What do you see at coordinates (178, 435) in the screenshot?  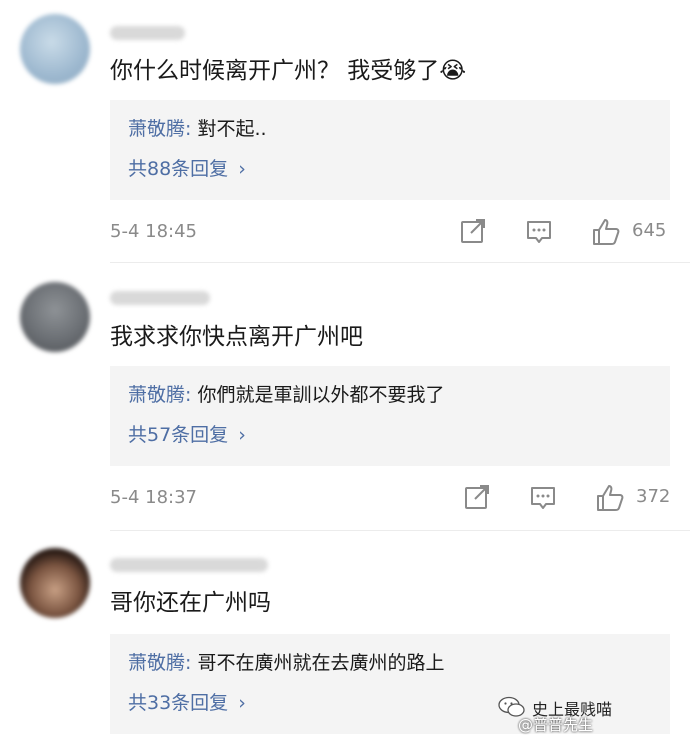 I see `more-replies-label: 共57条回复` at bounding box center [178, 435].